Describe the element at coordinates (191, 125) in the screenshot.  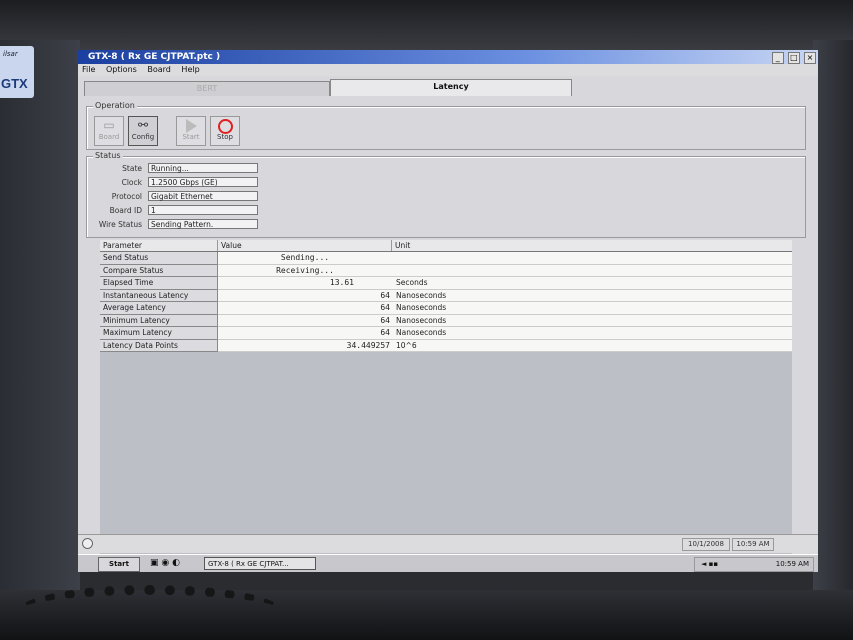
I see `play-icon` at that location.